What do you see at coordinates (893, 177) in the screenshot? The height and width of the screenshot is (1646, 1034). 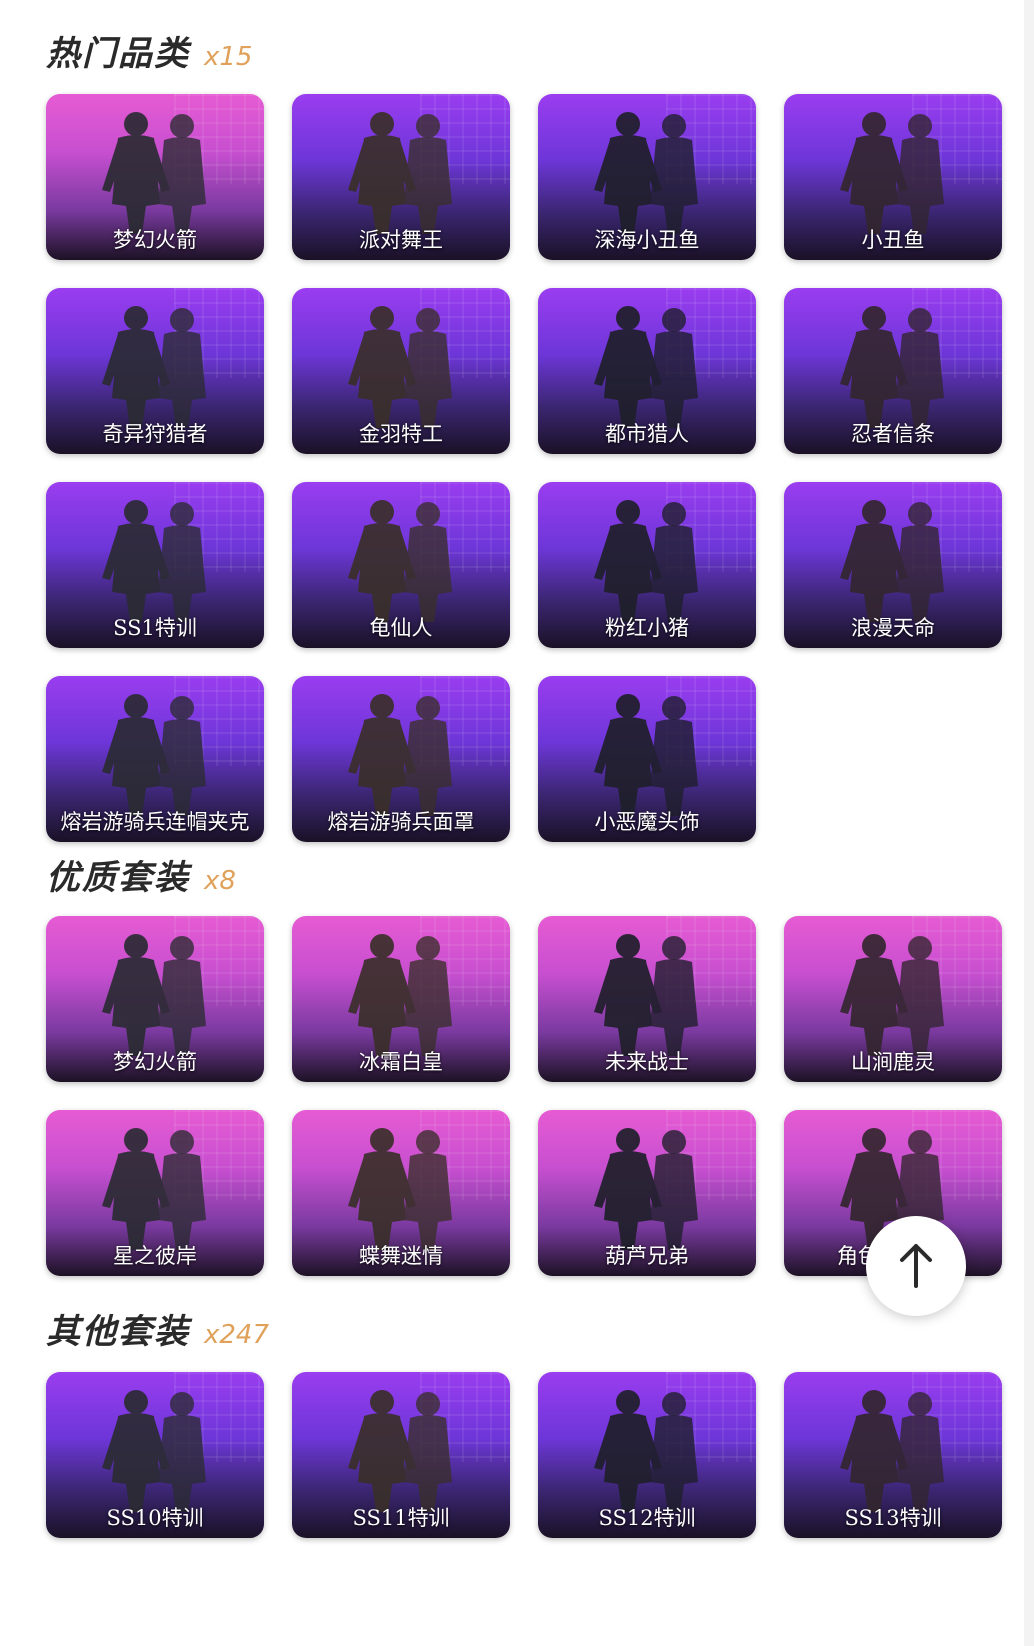 I see `item-card: 小丑鱼` at bounding box center [893, 177].